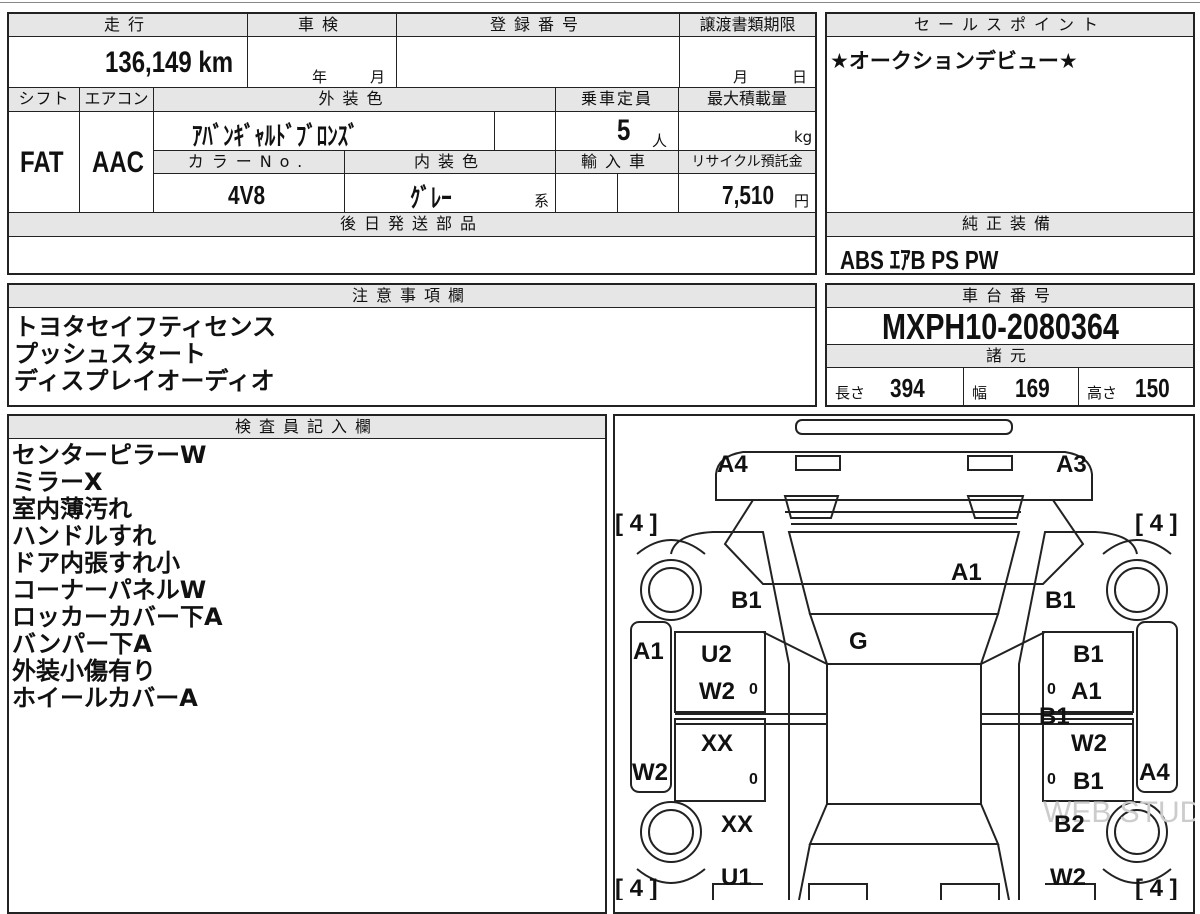  I want to click on tire-mark-front-right: [ 4 ], so click(1156, 523).